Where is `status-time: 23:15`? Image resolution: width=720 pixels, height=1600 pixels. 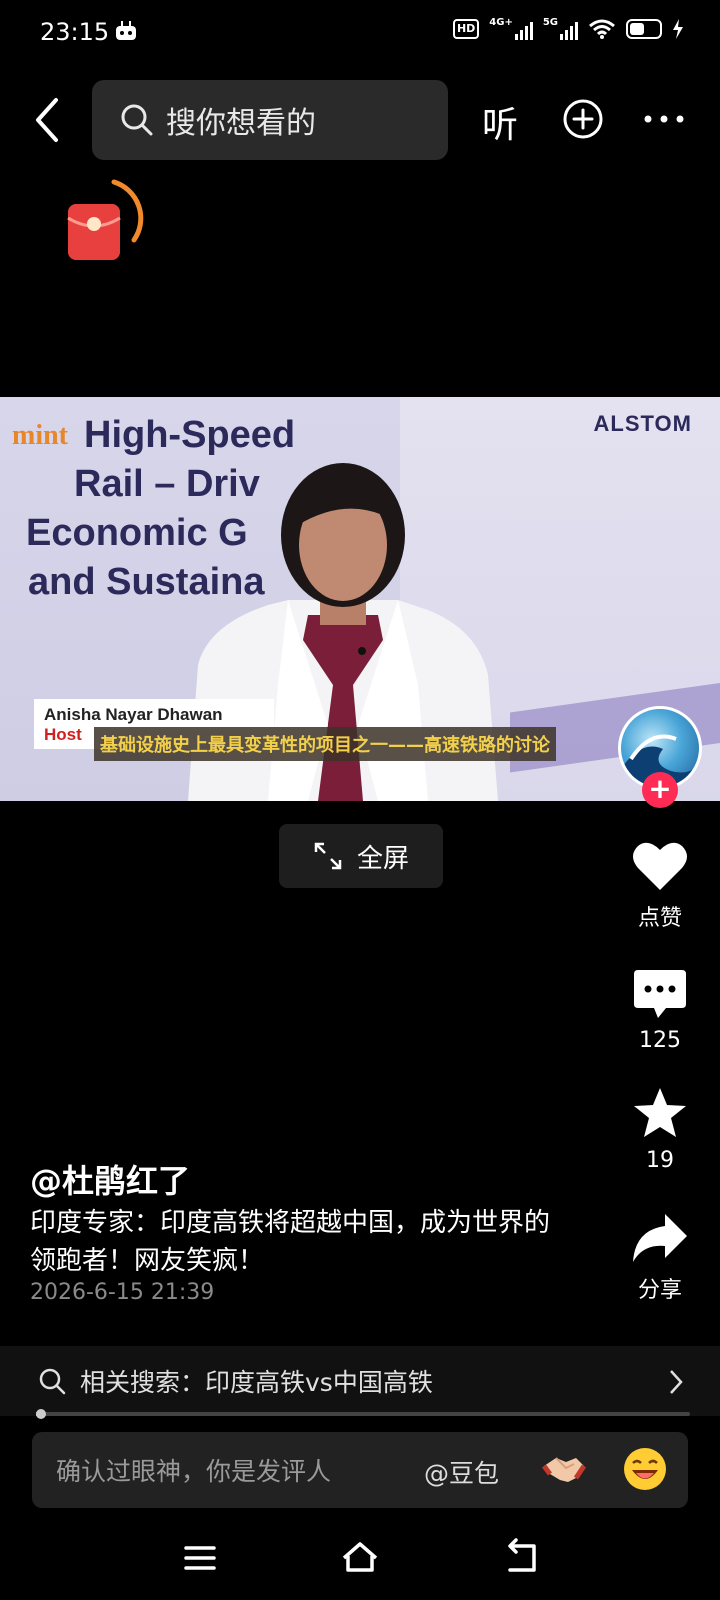
status-time: 23:15 is located at coordinates (75, 32).